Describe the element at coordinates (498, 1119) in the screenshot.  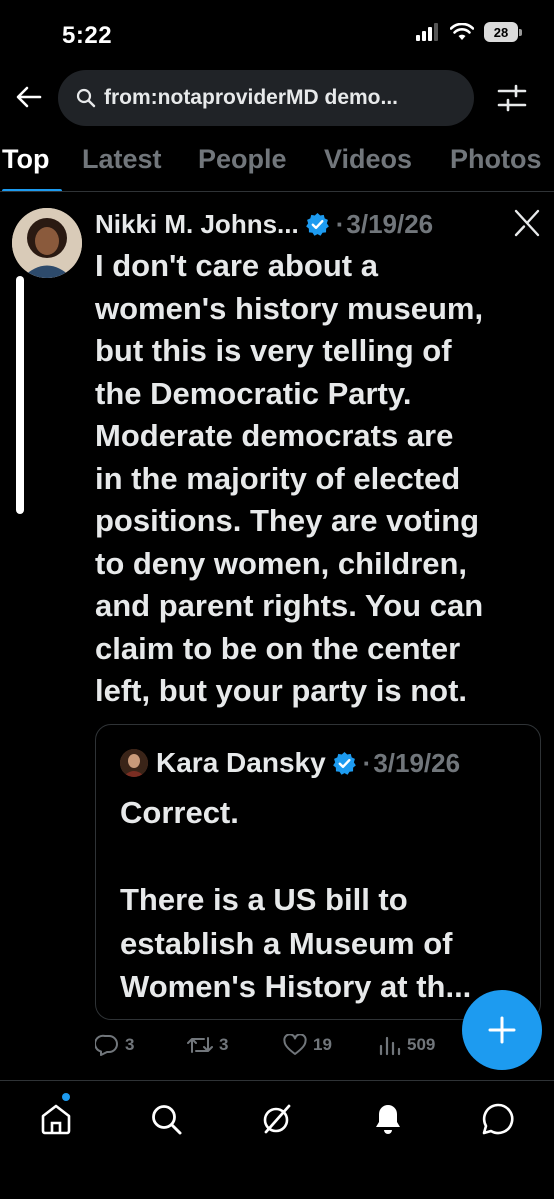
I see `messages-icon` at that location.